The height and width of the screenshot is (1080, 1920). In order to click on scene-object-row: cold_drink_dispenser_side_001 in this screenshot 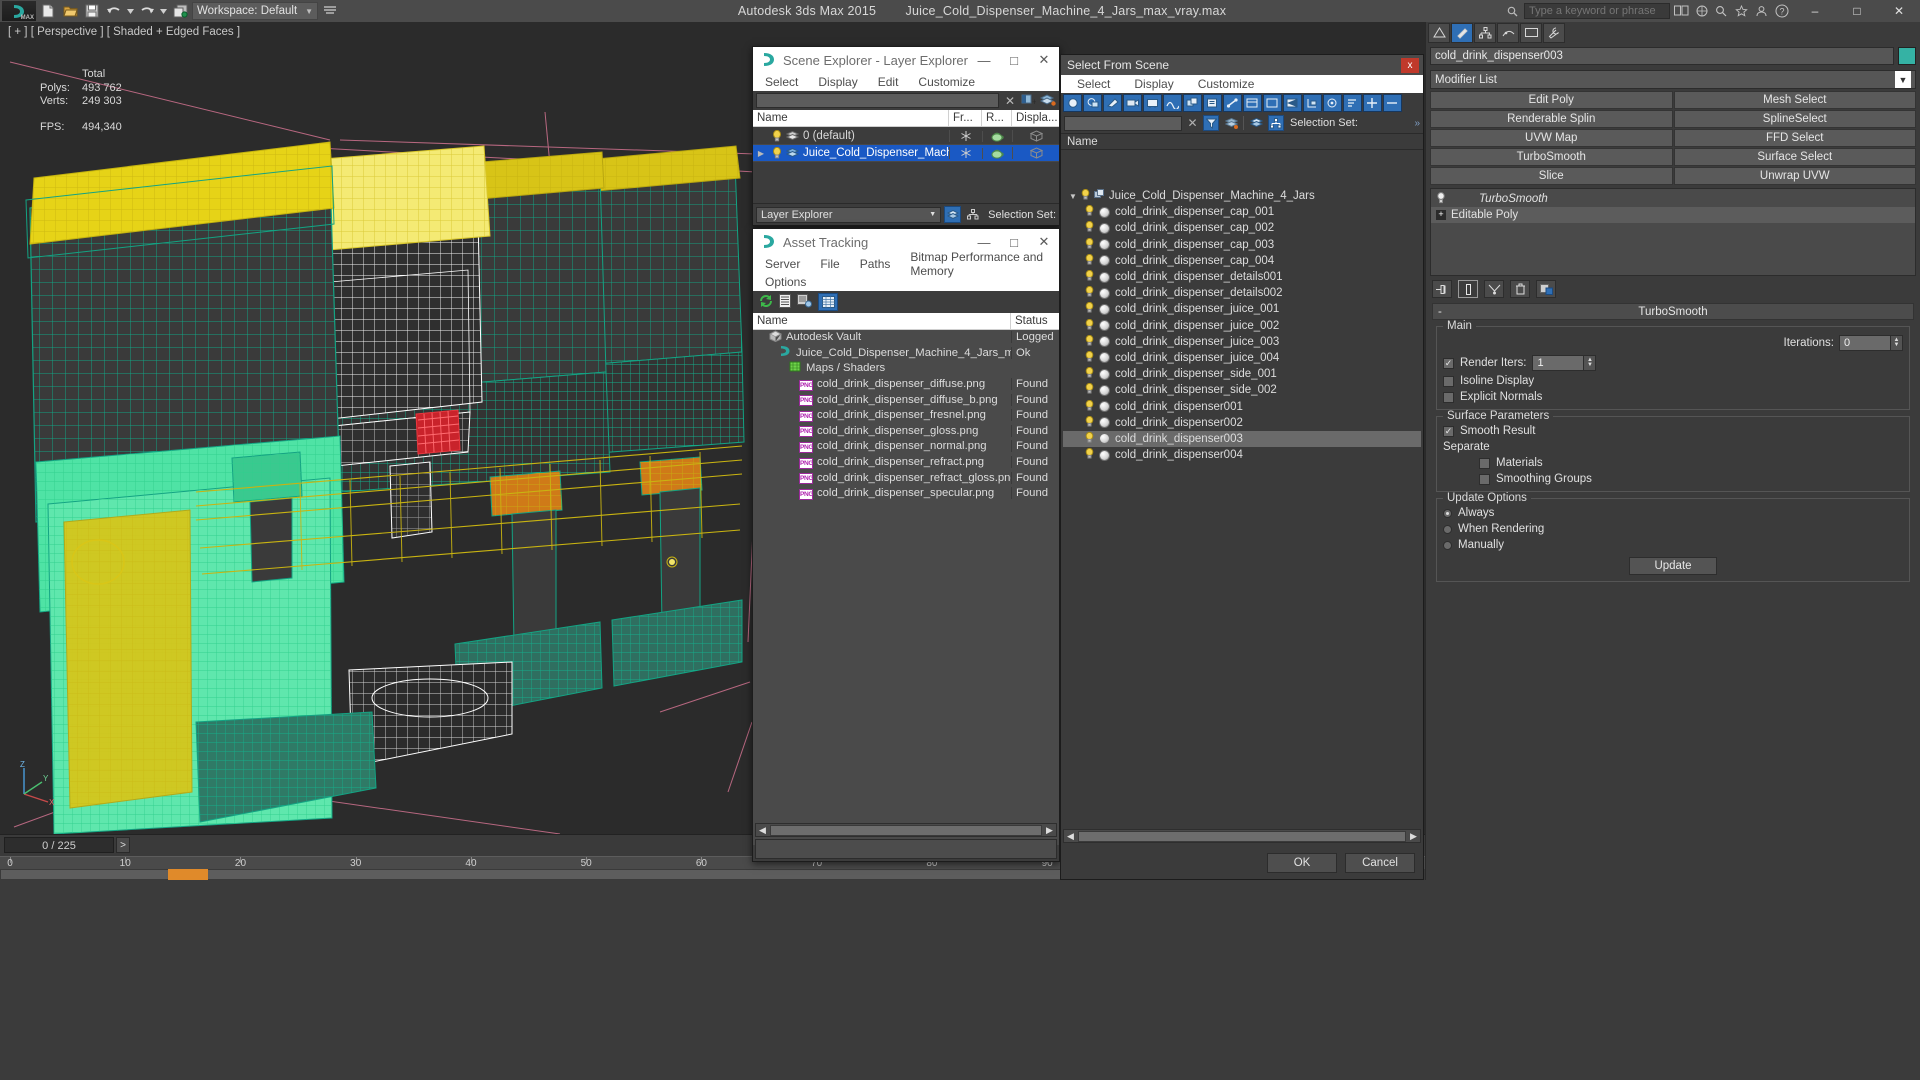, I will do `click(1242, 374)`.